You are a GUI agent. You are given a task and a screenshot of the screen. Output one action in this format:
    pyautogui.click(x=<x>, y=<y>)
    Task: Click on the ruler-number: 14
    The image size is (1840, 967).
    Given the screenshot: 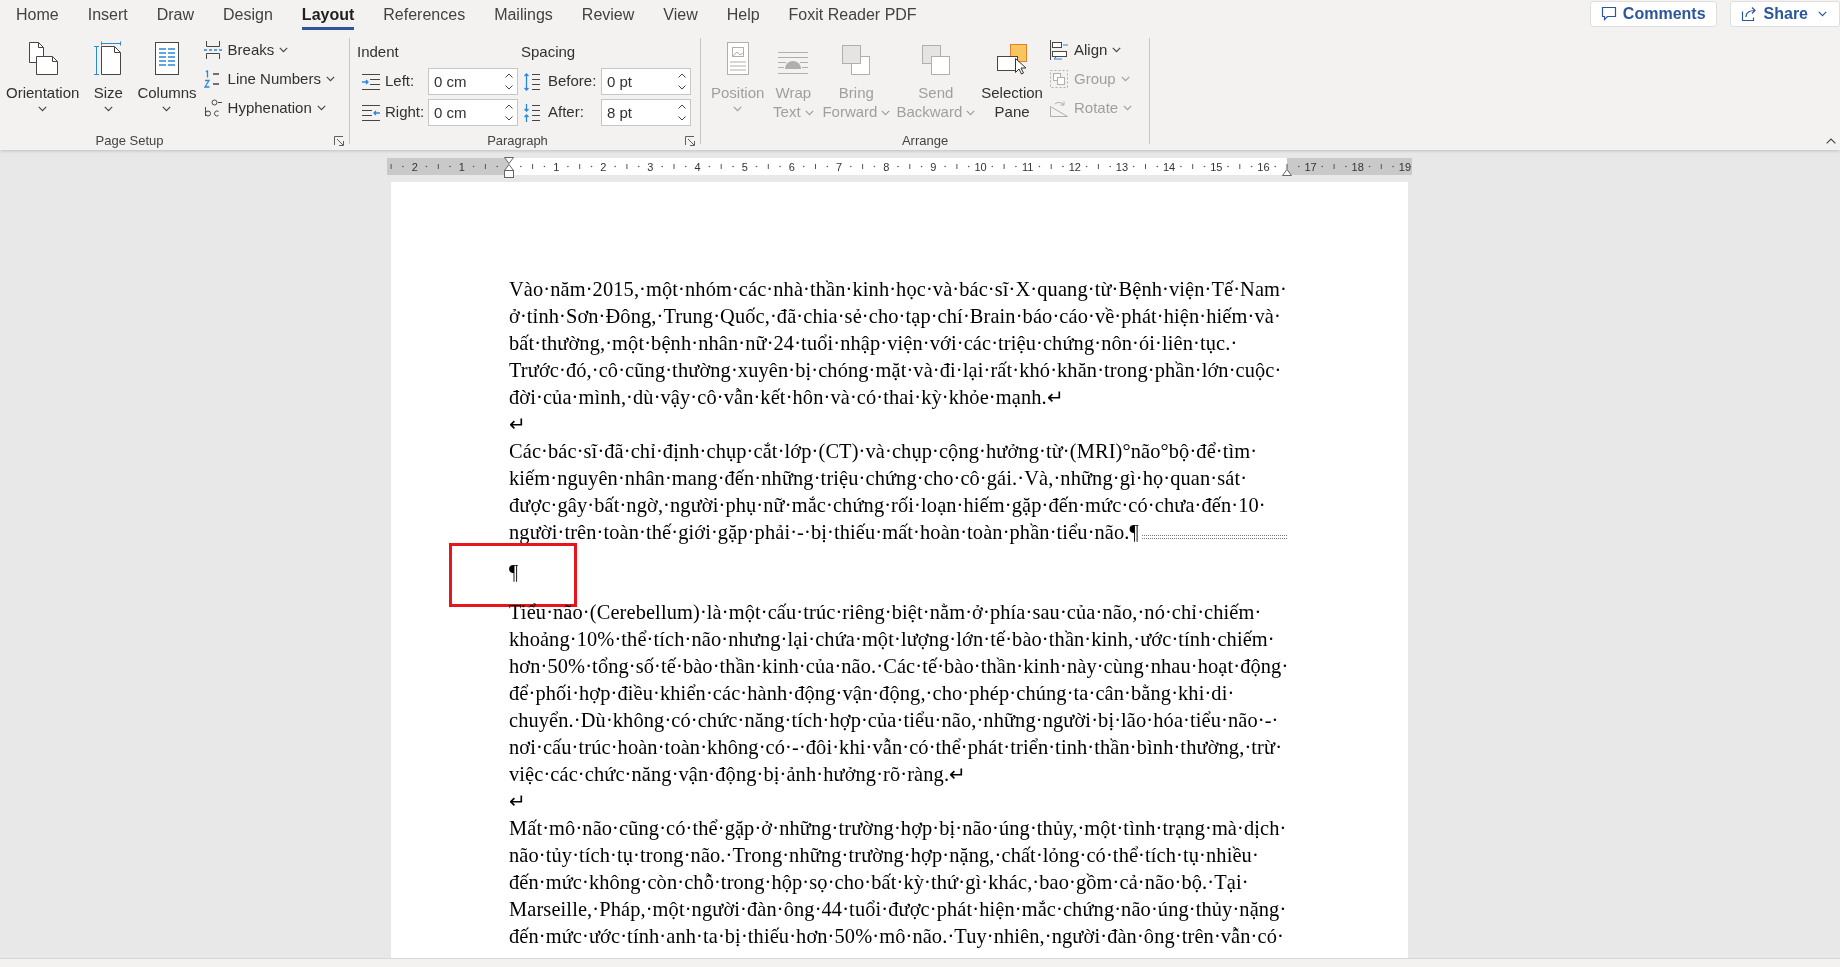 What is the action you would take?
    pyautogui.click(x=1169, y=166)
    